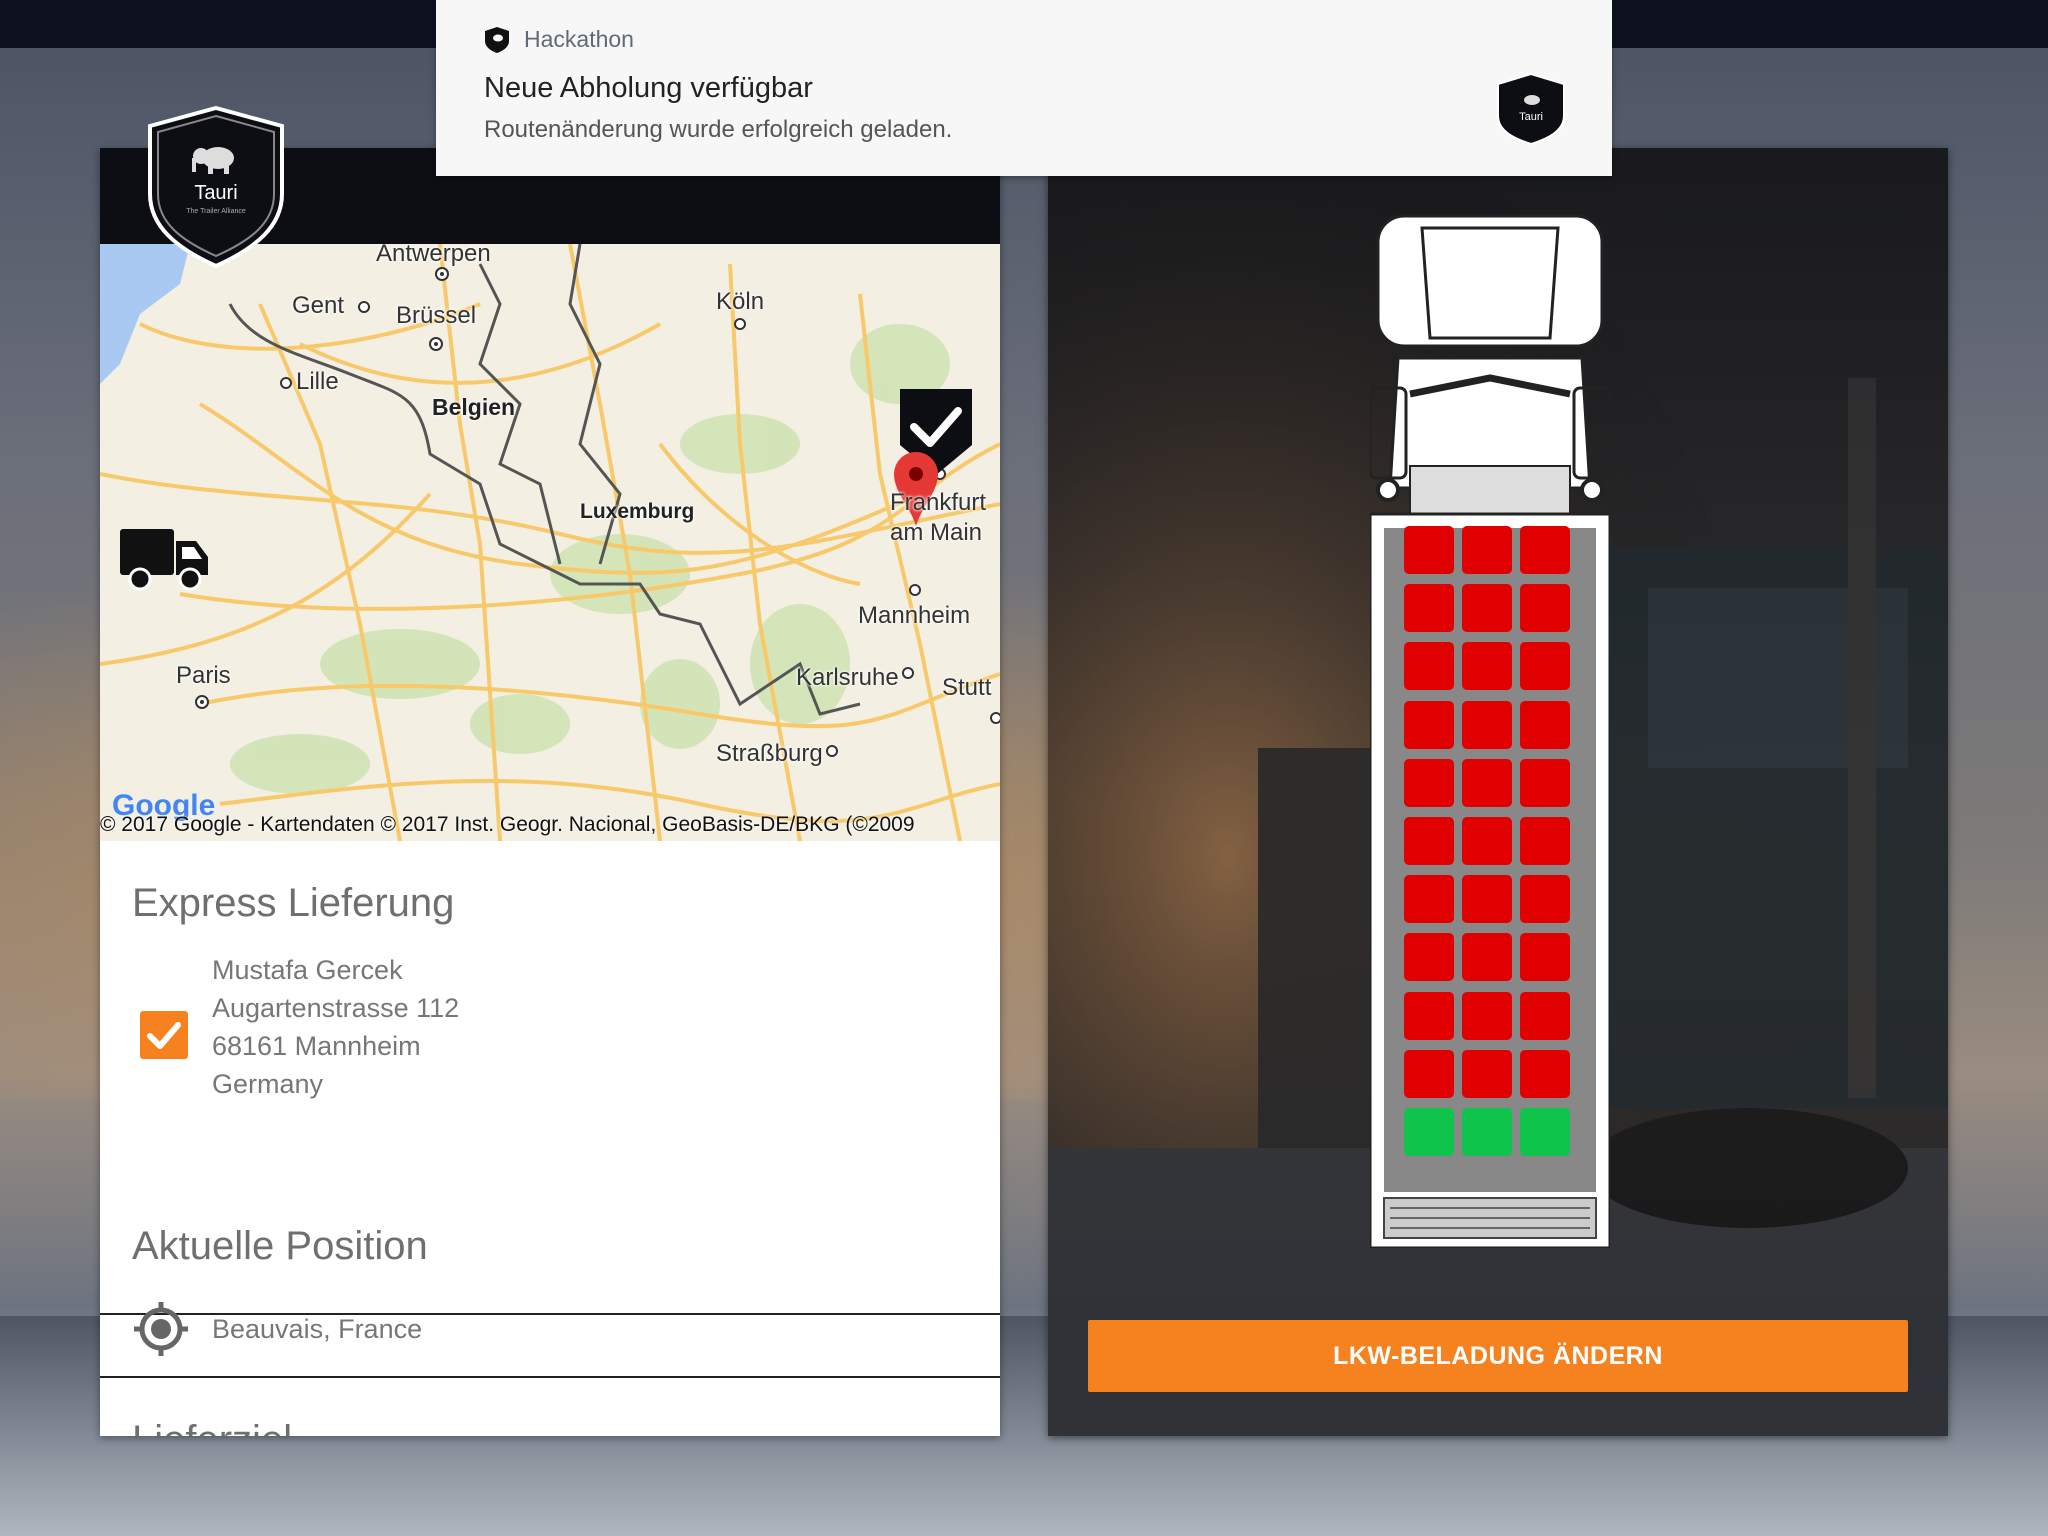 Image resolution: width=2048 pixels, height=1536 pixels. Describe the element at coordinates (307, 970) in the screenshot. I see `address-name: Mustafa Gercek` at that location.